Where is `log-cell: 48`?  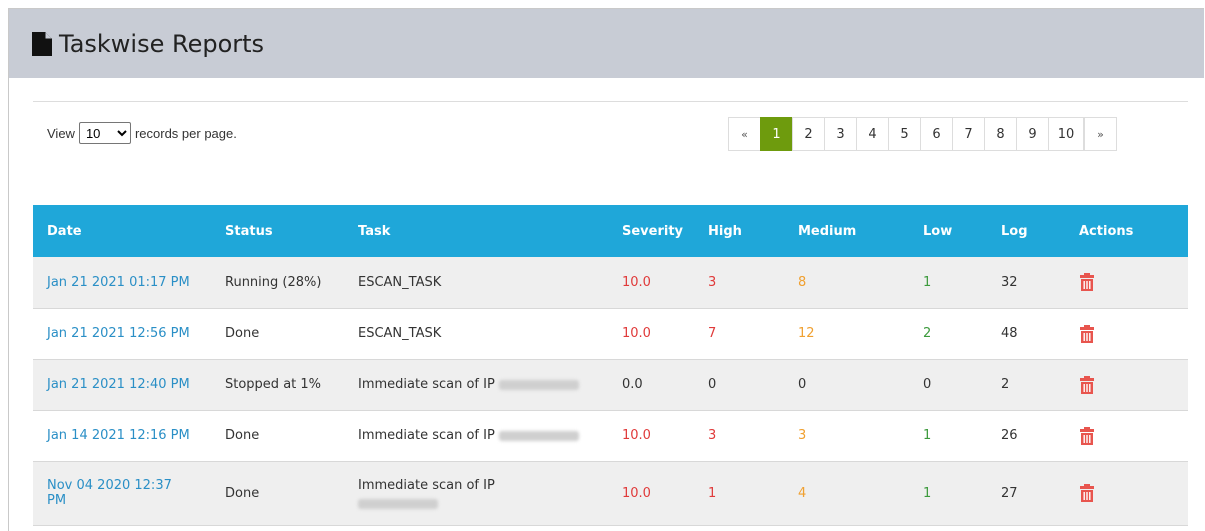 log-cell: 48 is located at coordinates (1009, 333).